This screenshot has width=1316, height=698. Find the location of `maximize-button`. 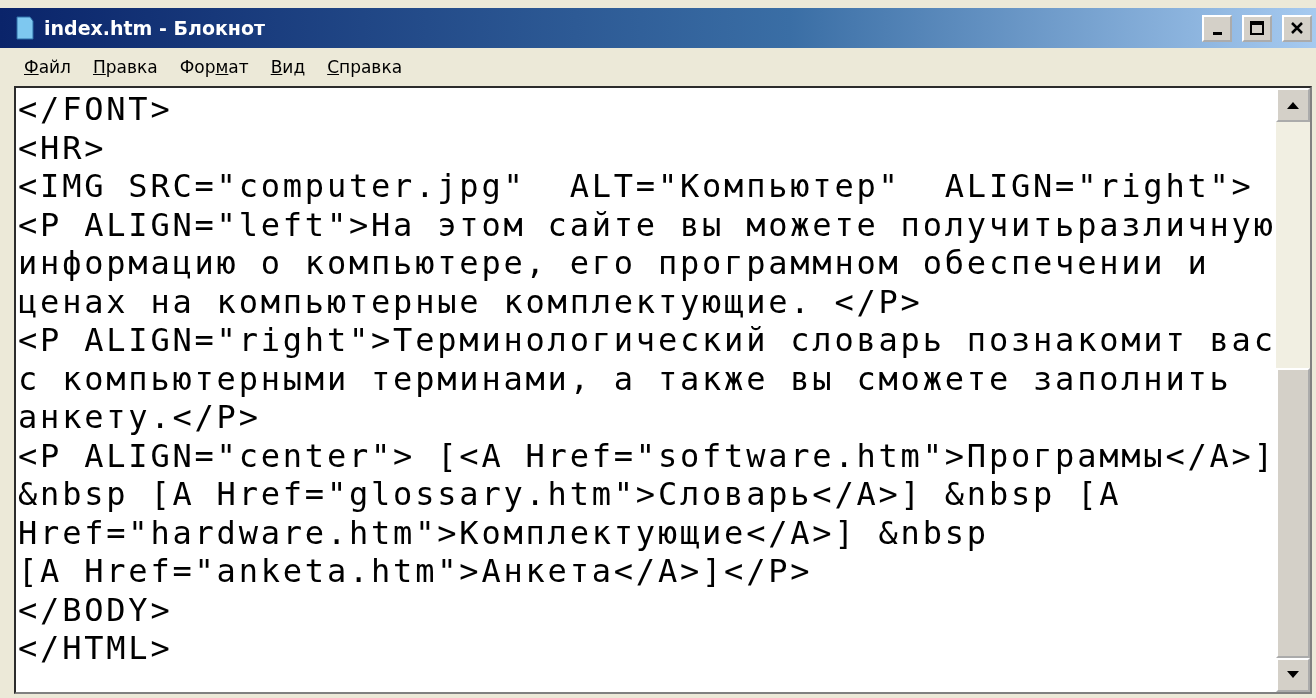

maximize-button is located at coordinates (1257, 28).